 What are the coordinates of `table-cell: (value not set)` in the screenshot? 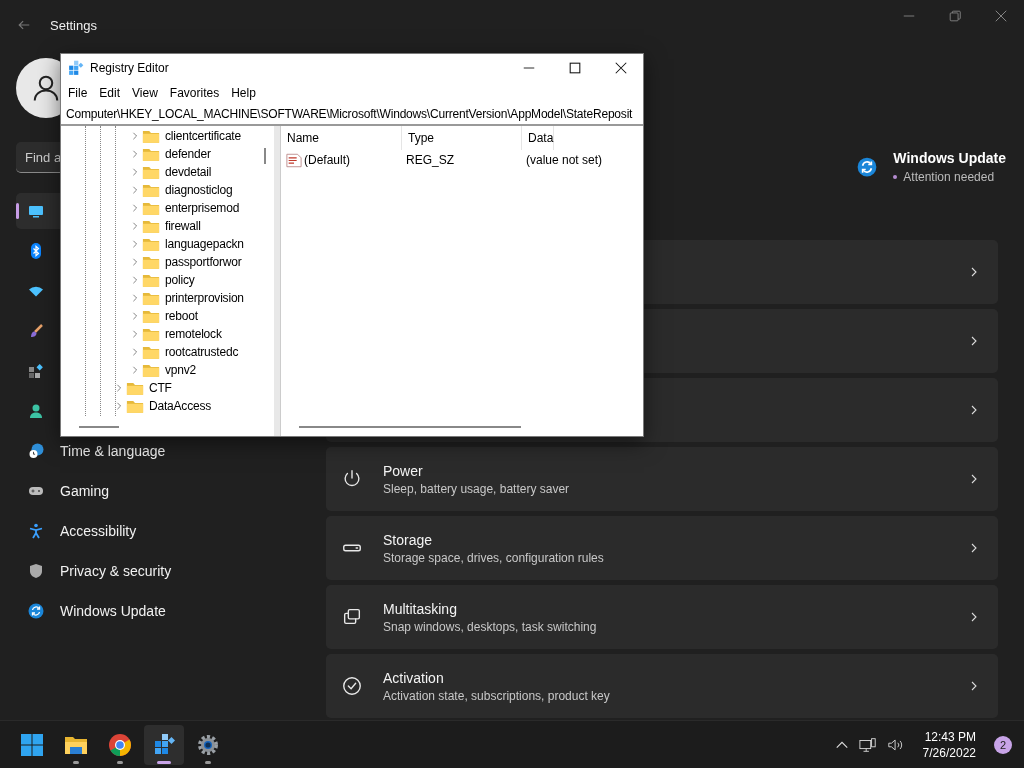 It's located at (564, 160).